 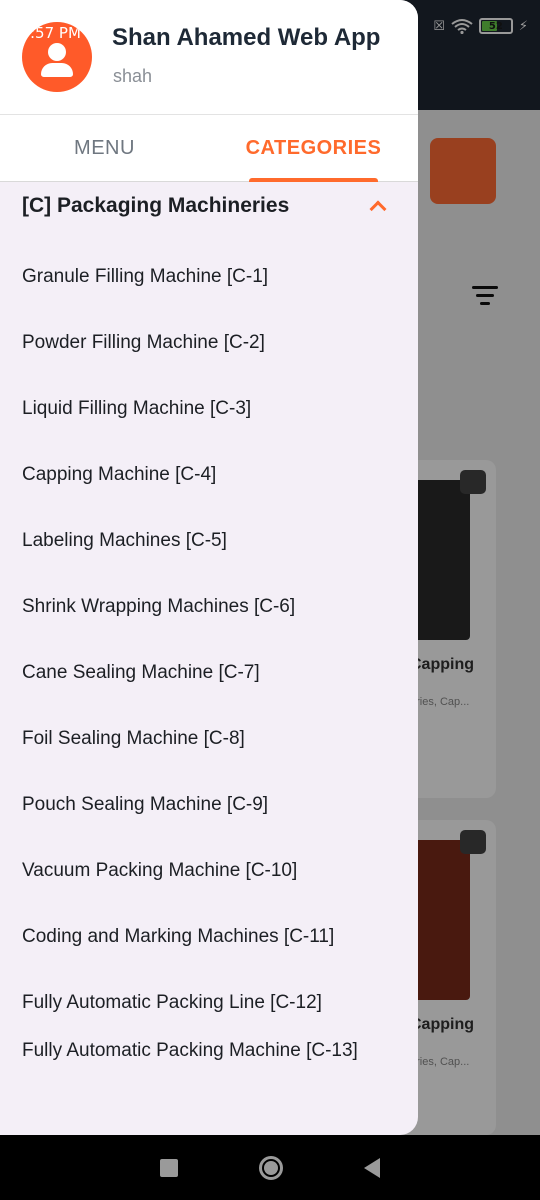 I want to click on back-icon, so click(x=371, y=1167).